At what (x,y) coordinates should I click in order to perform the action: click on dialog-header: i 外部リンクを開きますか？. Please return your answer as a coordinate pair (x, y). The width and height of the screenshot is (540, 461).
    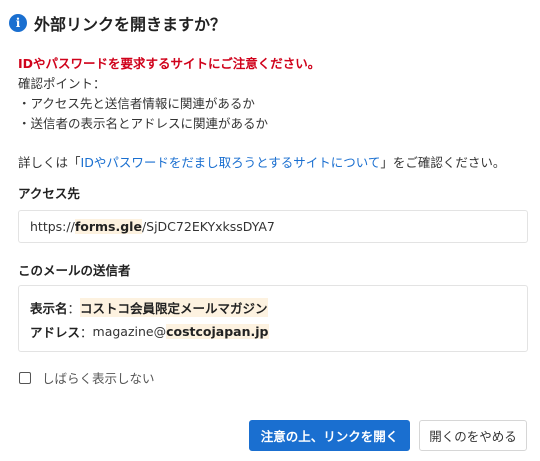
    Looking at the image, I should click on (117, 23).